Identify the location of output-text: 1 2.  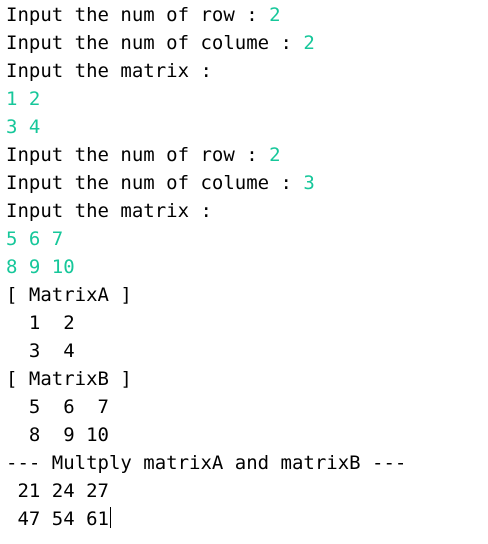
(40, 323).